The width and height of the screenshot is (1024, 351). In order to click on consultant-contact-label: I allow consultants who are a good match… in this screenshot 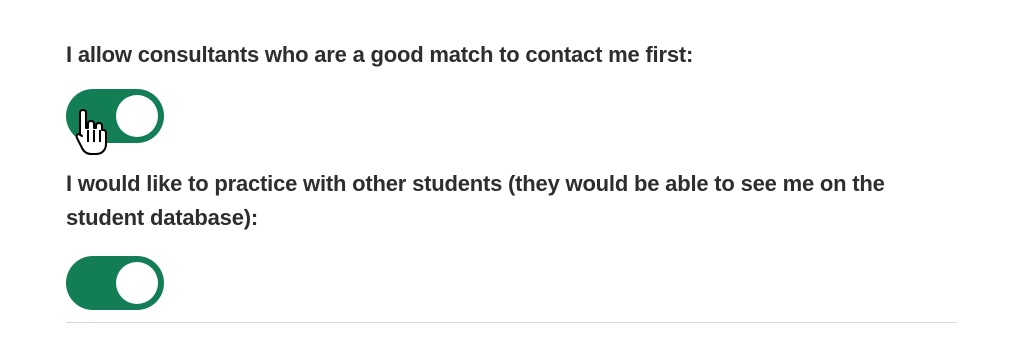, I will do `click(380, 54)`.